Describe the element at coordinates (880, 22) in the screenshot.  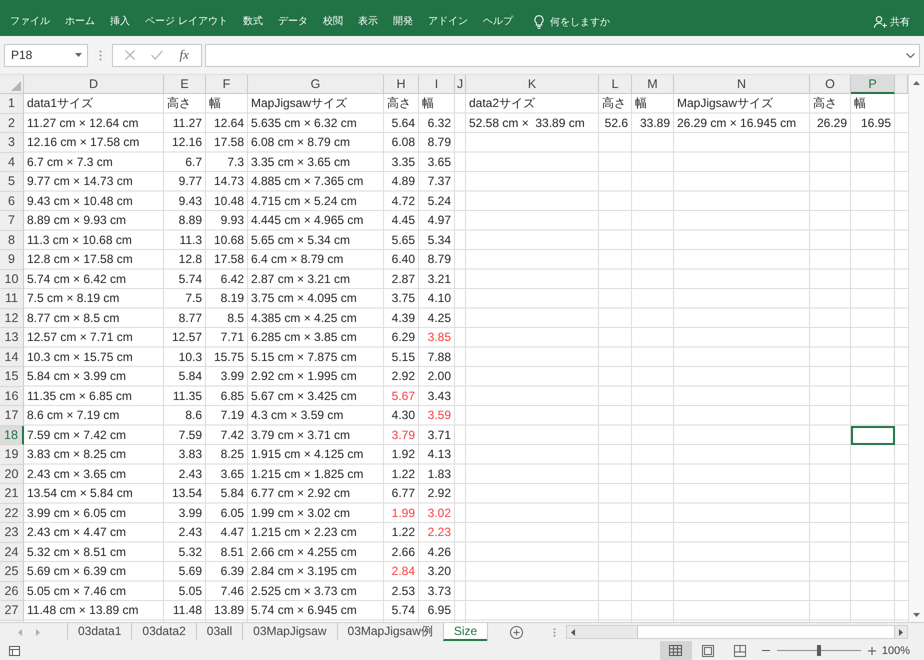
I see `person-icon` at that location.